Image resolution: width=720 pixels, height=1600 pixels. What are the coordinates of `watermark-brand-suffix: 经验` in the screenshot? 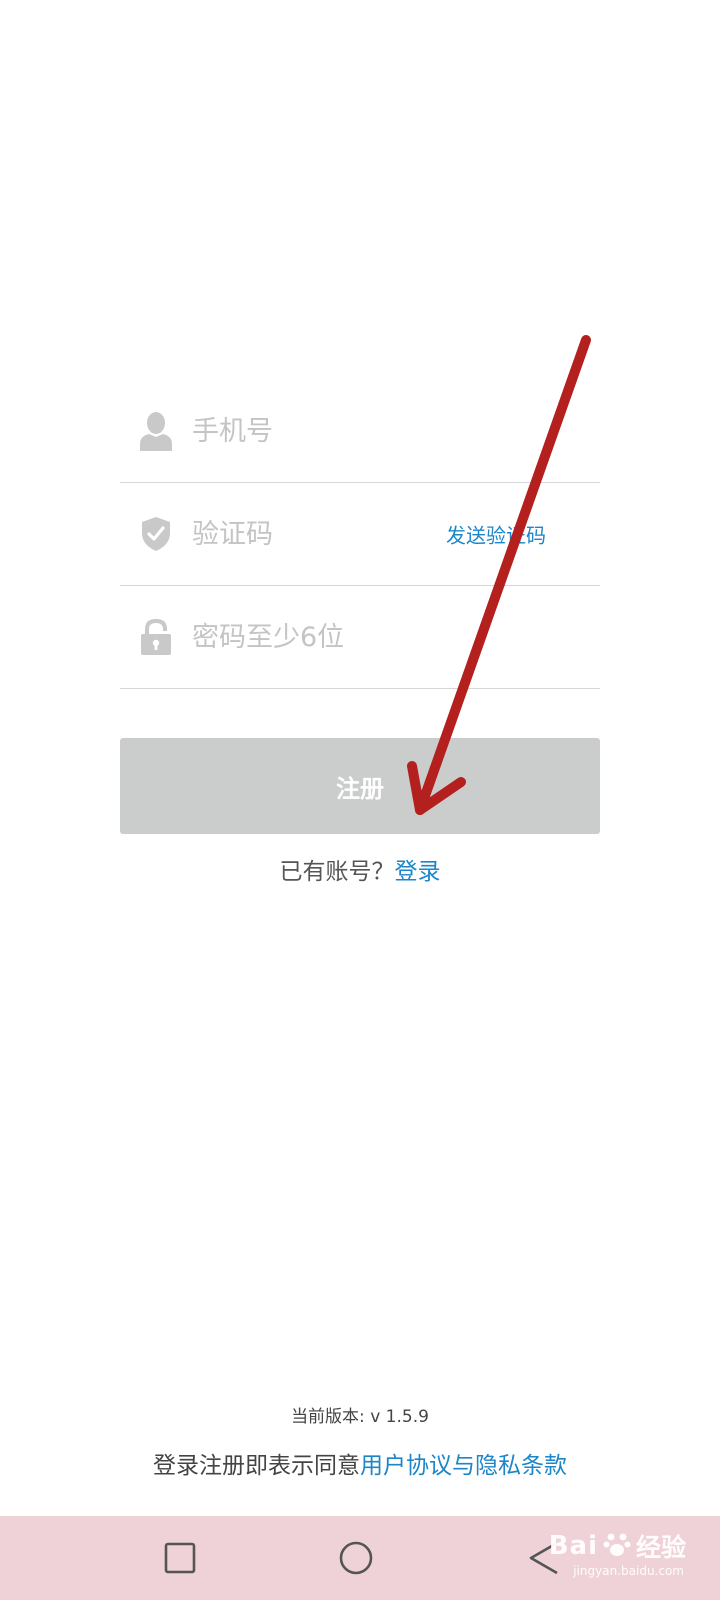 It's located at (660, 1547).